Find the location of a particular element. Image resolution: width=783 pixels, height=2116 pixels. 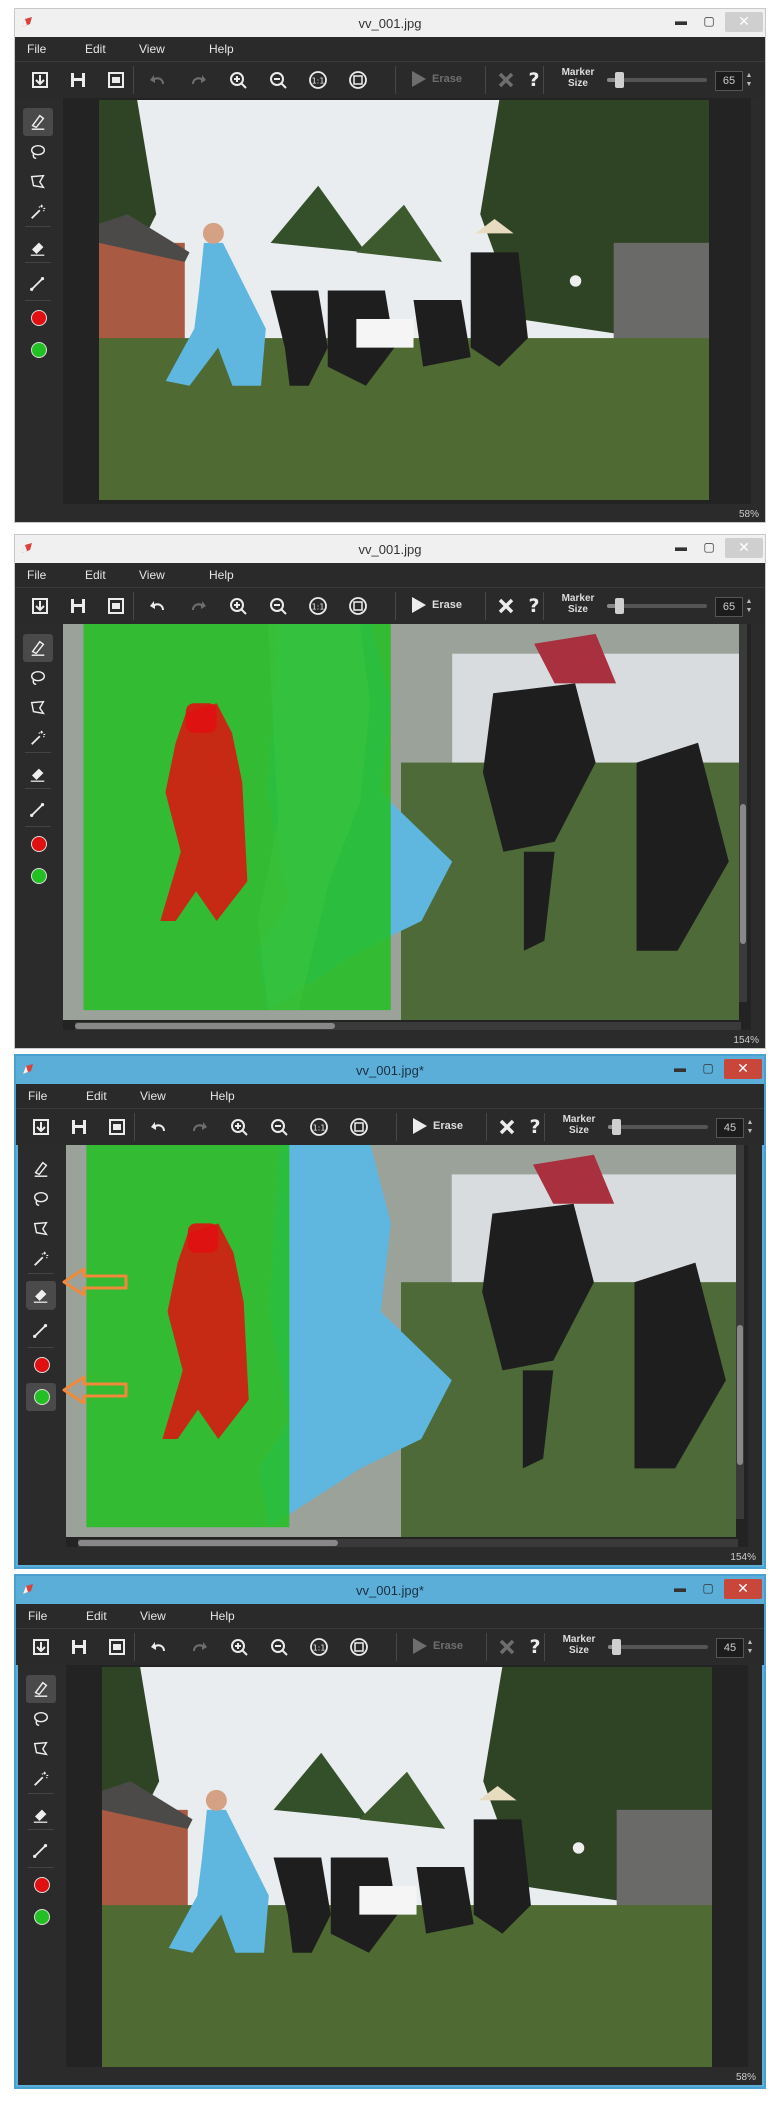

menu-file: File is located at coordinates (37, 1096).